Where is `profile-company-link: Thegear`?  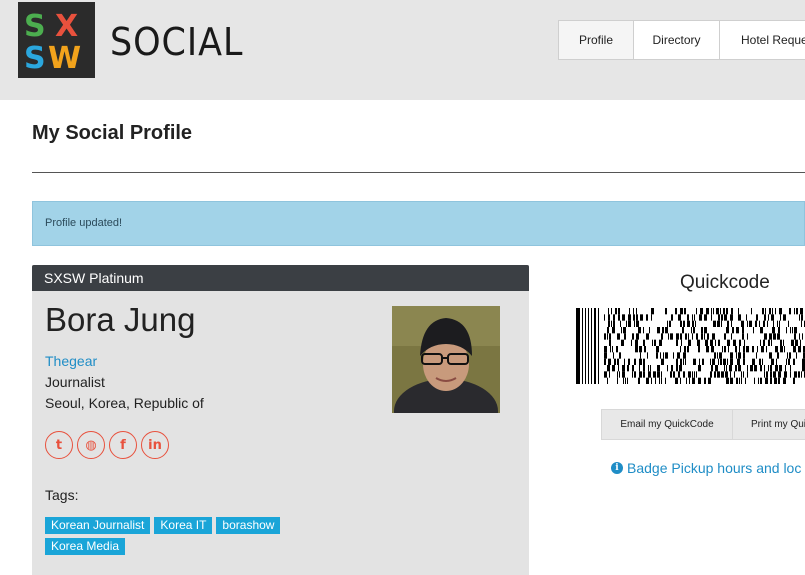 profile-company-link: Thegear is located at coordinates (71, 361).